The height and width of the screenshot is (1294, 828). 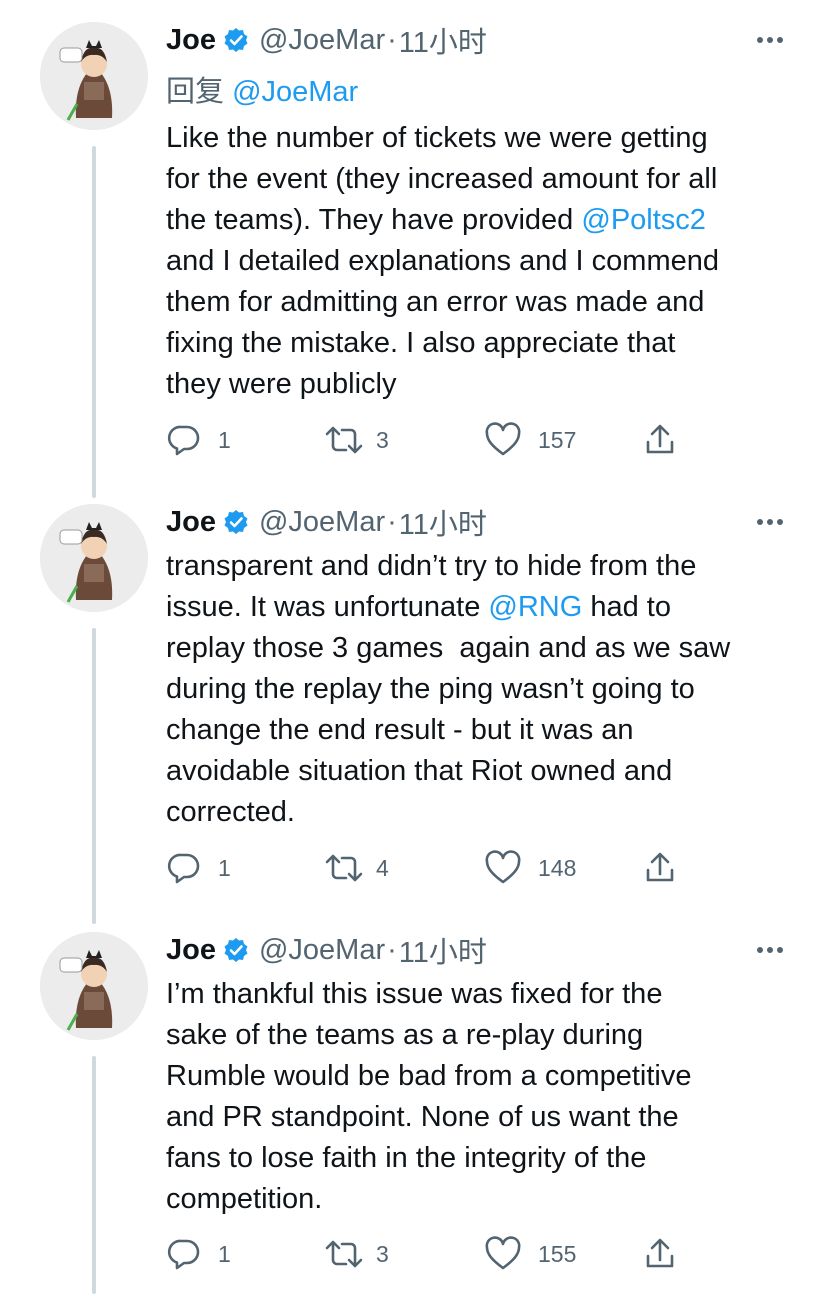 What do you see at coordinates (557, 867) in the screenshot?
I see `like-count: 148` at bounding box center [557, 867].